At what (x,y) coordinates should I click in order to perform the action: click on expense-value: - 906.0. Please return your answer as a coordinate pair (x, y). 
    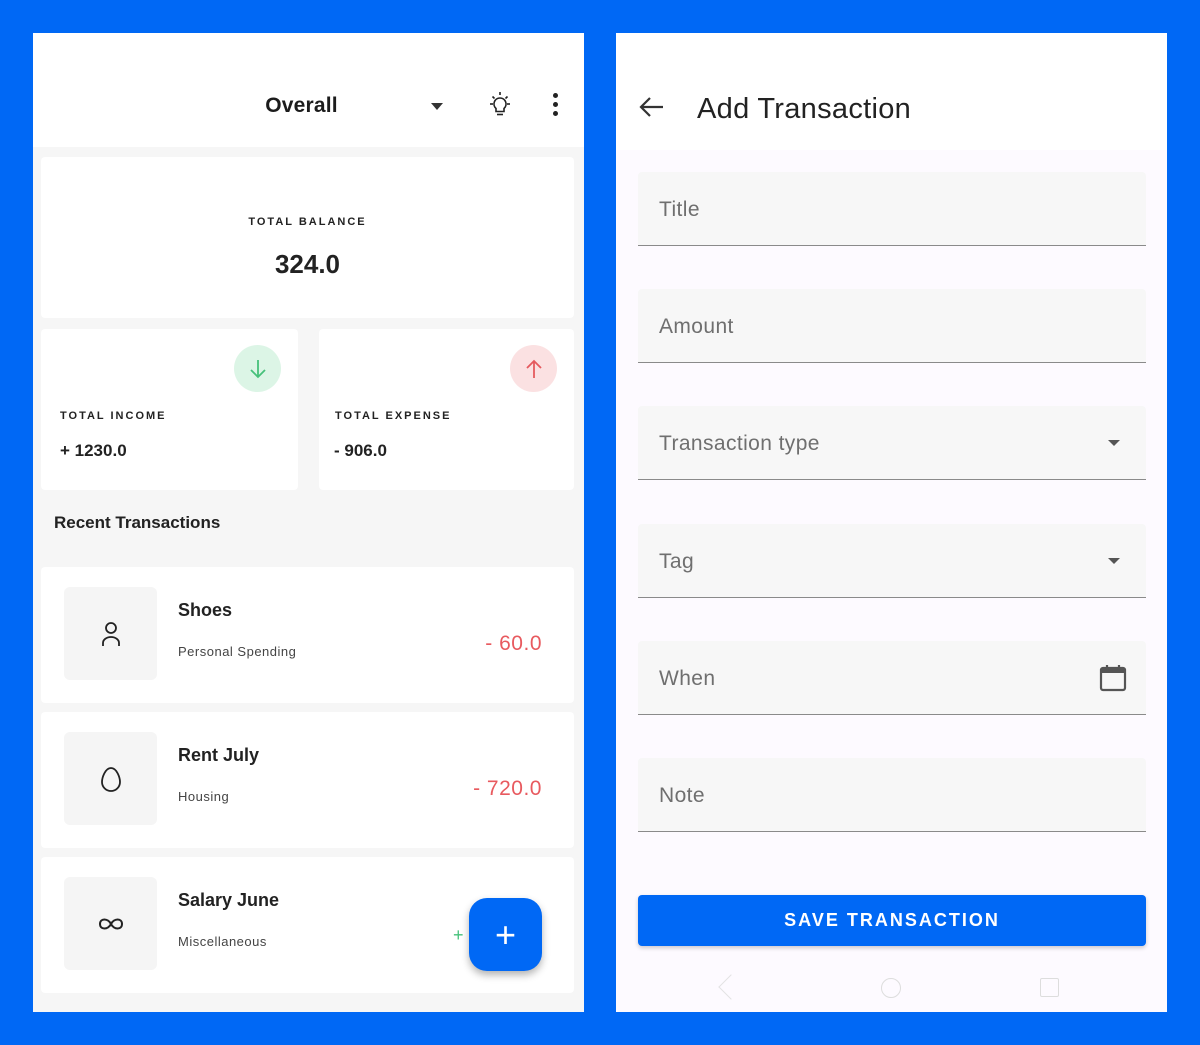
    Looking at the image, I should click on (360, 450).